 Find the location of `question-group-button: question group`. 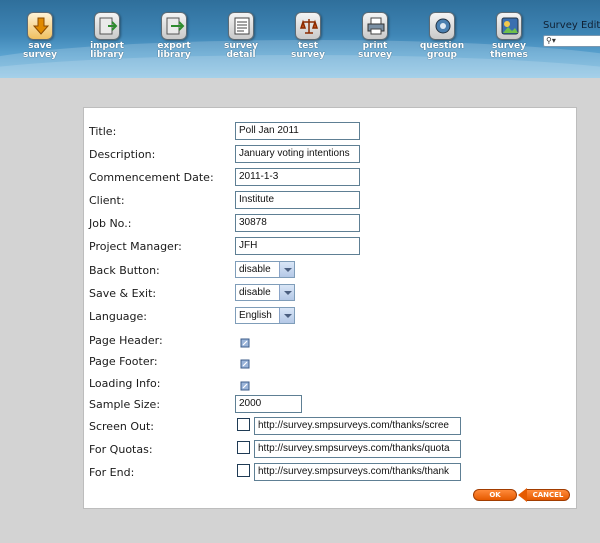

question-group-button: question group is located at coordinates (442, 38).